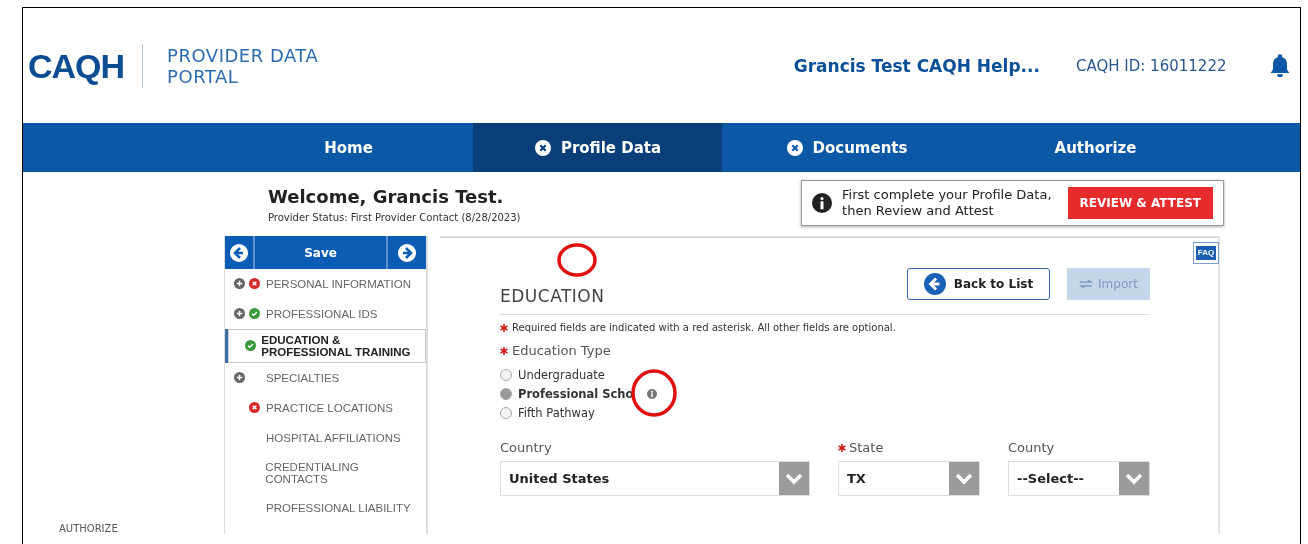  What do you see at coordinates (597, 147) in the screenshot?
I see `nav-tab: Profile Data` at bounding box center [597, 147].